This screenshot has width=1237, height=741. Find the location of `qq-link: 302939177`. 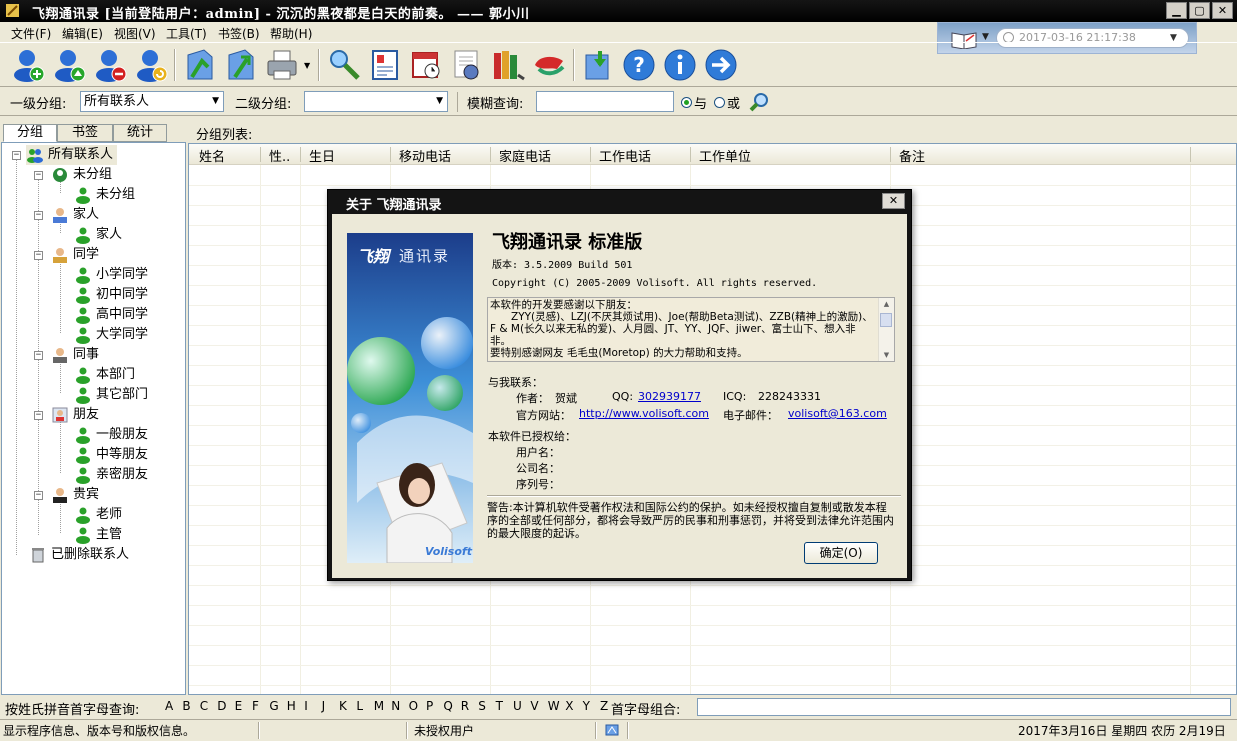

qq-link: 302939177 is located at coordinates (669, 396).